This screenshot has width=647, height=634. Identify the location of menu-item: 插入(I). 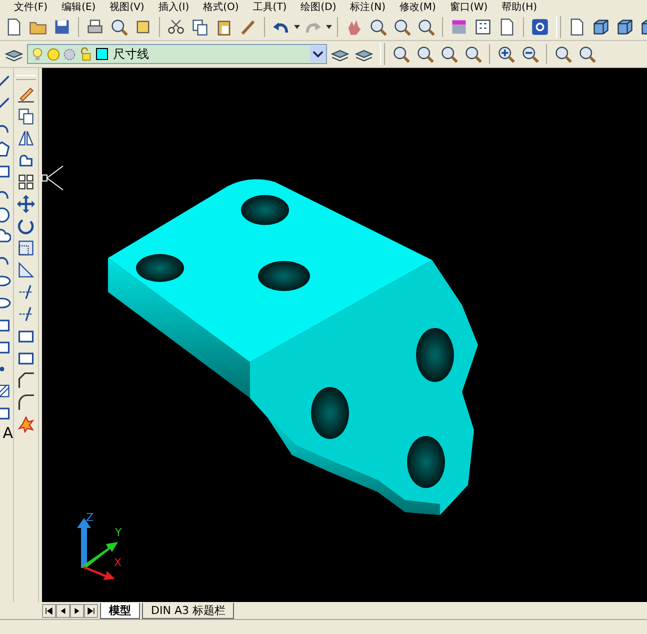
(174, 7).